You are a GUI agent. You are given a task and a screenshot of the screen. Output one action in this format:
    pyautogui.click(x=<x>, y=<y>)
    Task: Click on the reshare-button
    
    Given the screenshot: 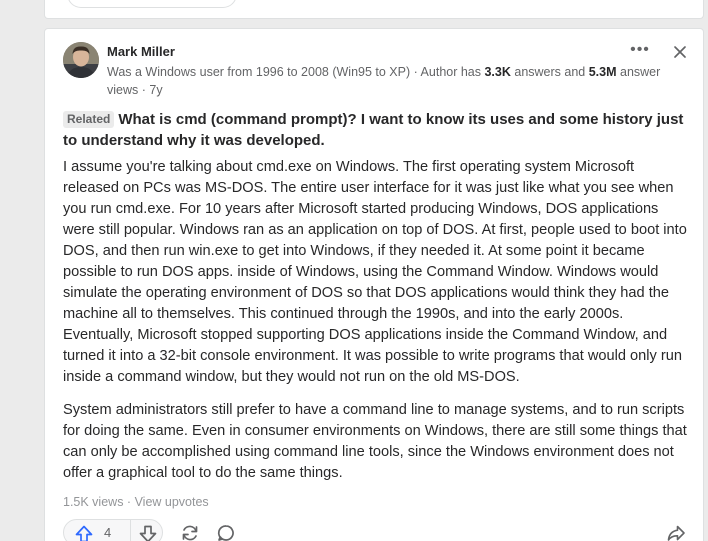 What is the action you would take?
    pyautogui.click(x=190, y=531)
    